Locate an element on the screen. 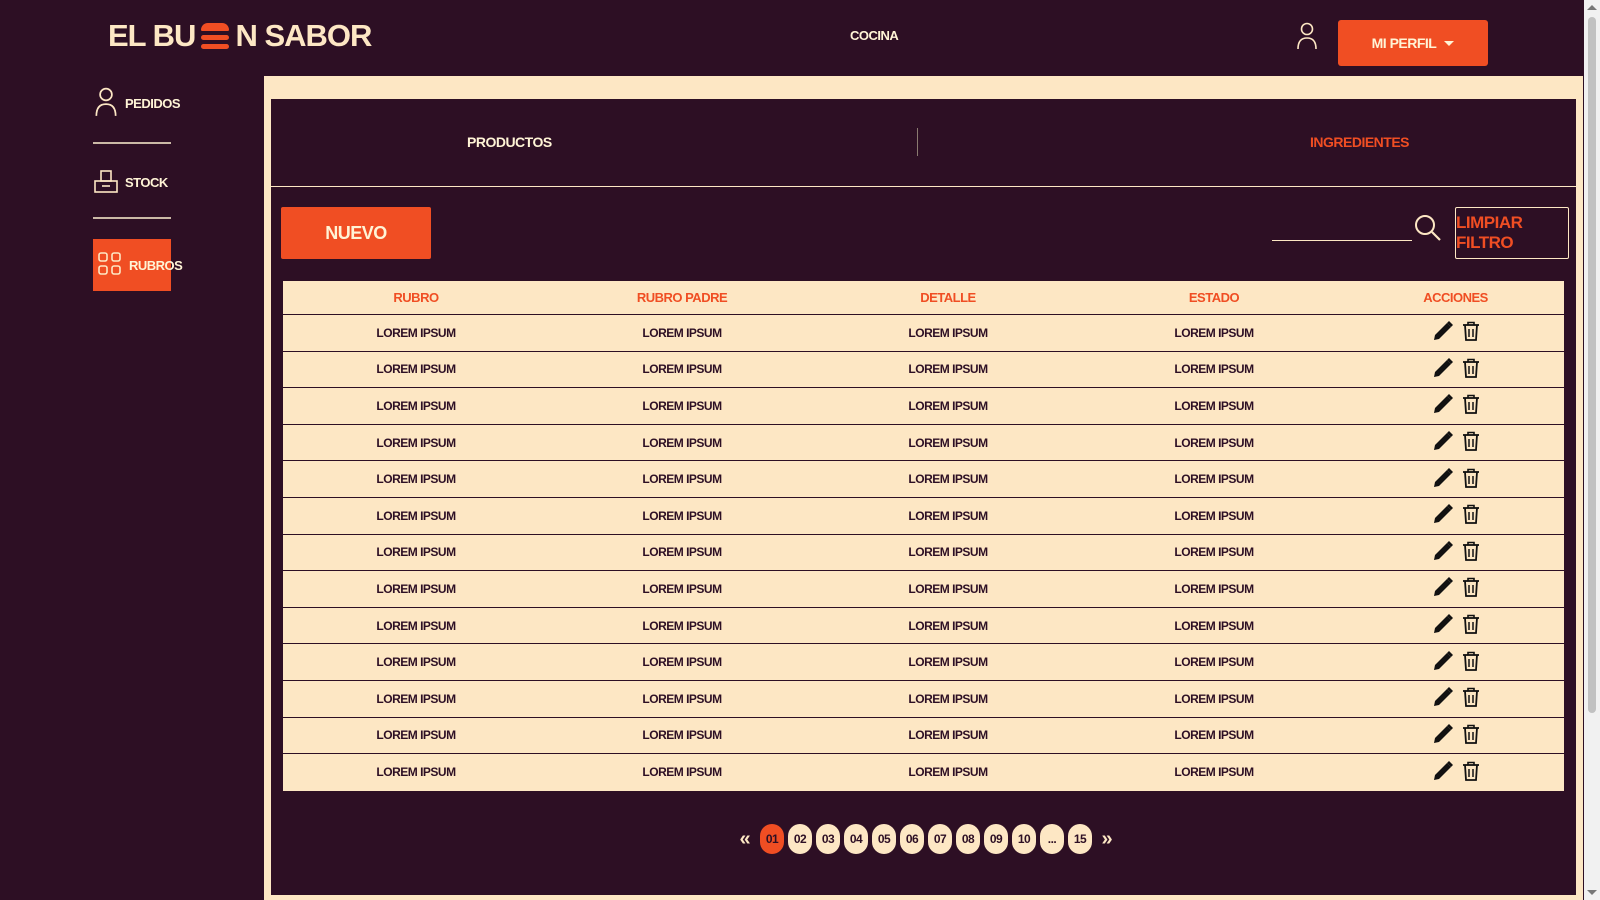 The width and height of the screenshot is (1600, 900). new-button: NUEVO is located at coordinates (356, 233).